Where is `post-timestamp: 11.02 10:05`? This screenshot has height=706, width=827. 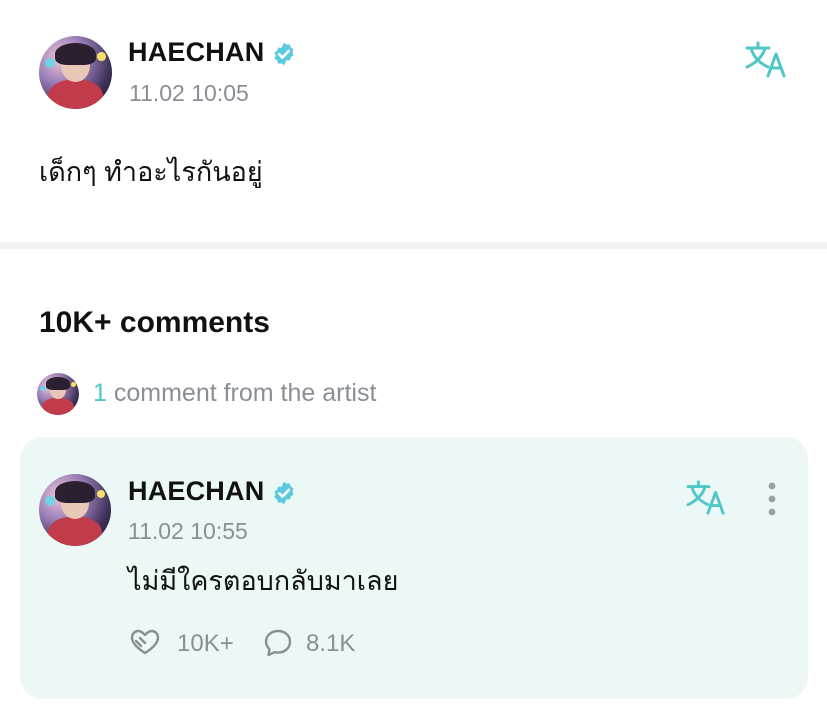
post-timestamp: 11.02 10:05 is located at coordinates (189, 93).